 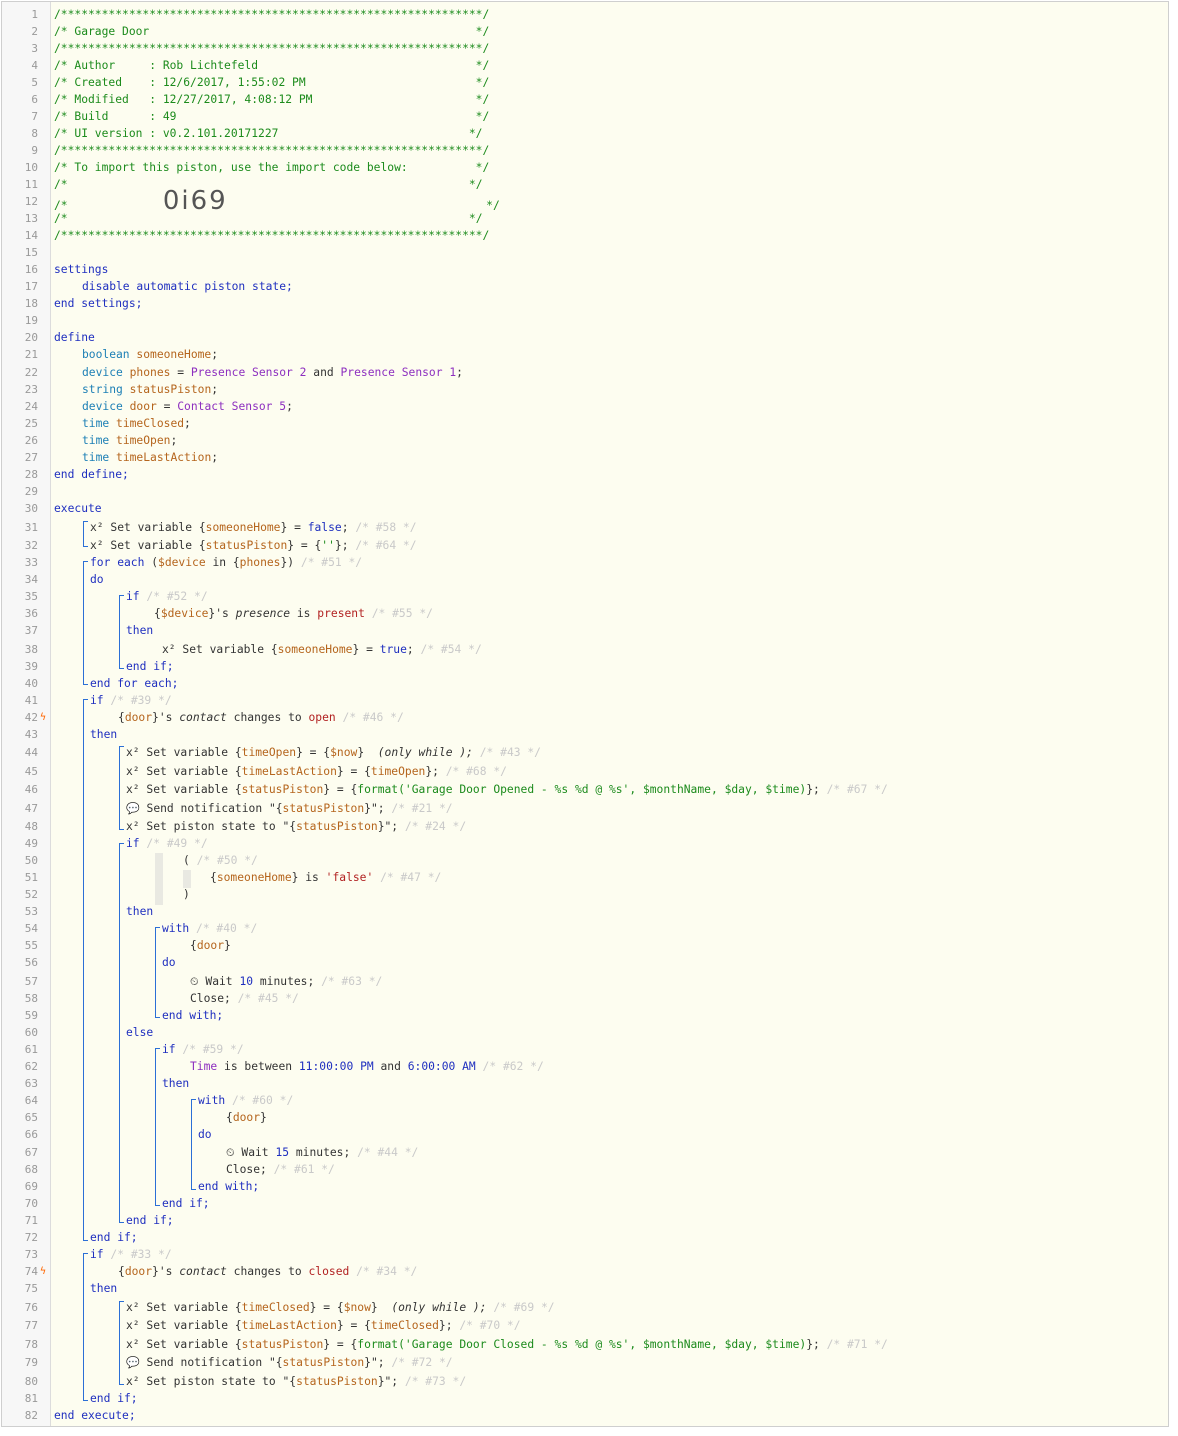 What do you see at coordinates (585, 1169) in the screenshot?
I see `code-line: 68 Close; /* #61 */` at bounding box center [585, 1169].